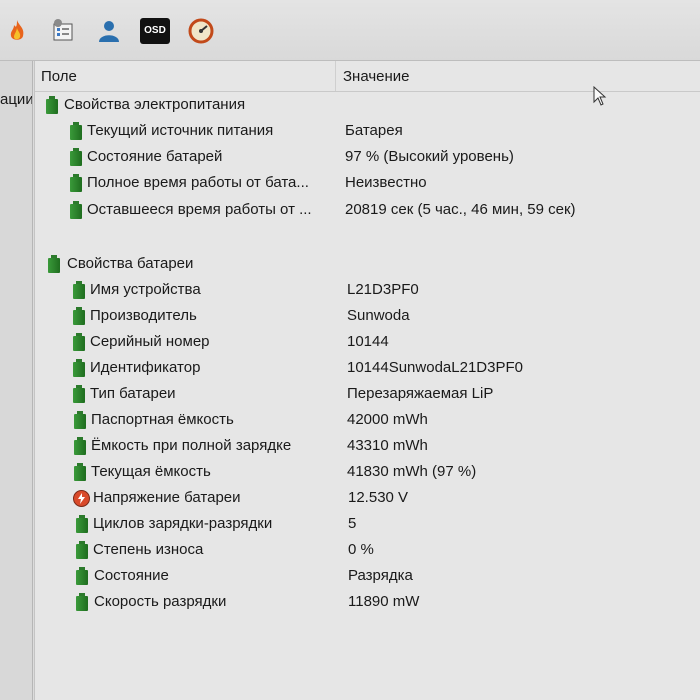 This screenshot has width=700, height=700. What do you see at coordinates (151, 471) in the screenshot?
I see `field-label: Текущая ёмкость` at bounding box center [151, 471].